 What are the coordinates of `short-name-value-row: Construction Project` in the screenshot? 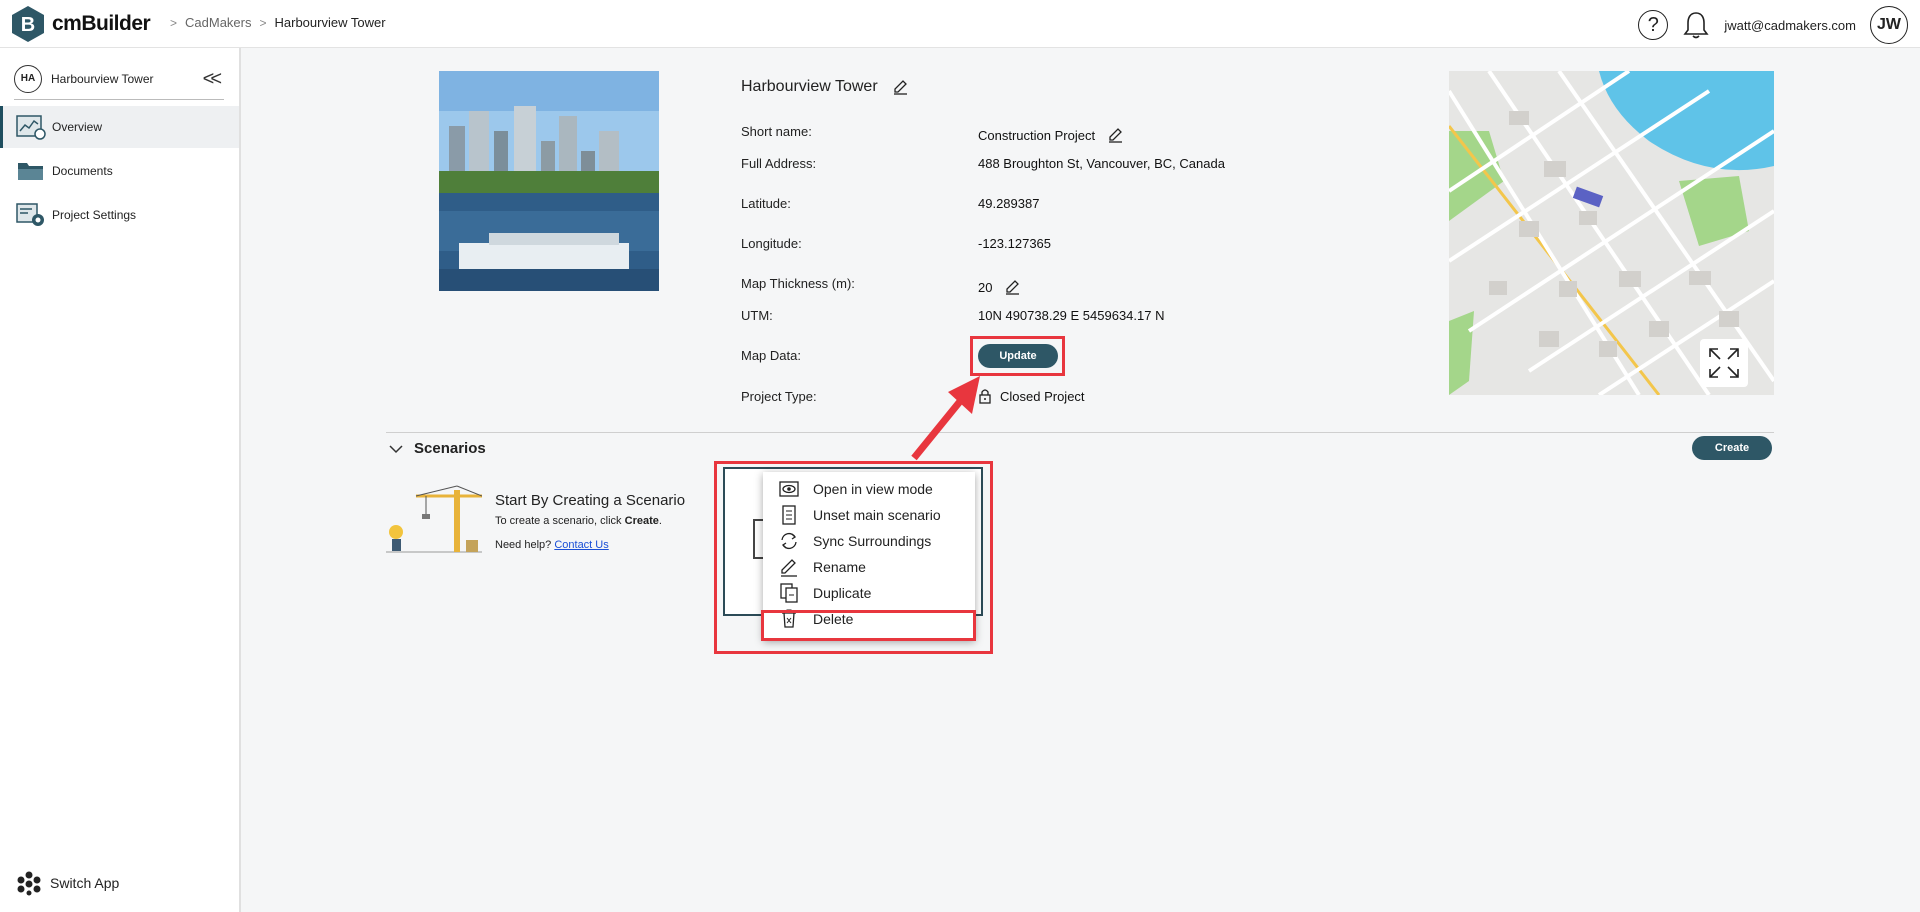 It's located at (1050, 135).